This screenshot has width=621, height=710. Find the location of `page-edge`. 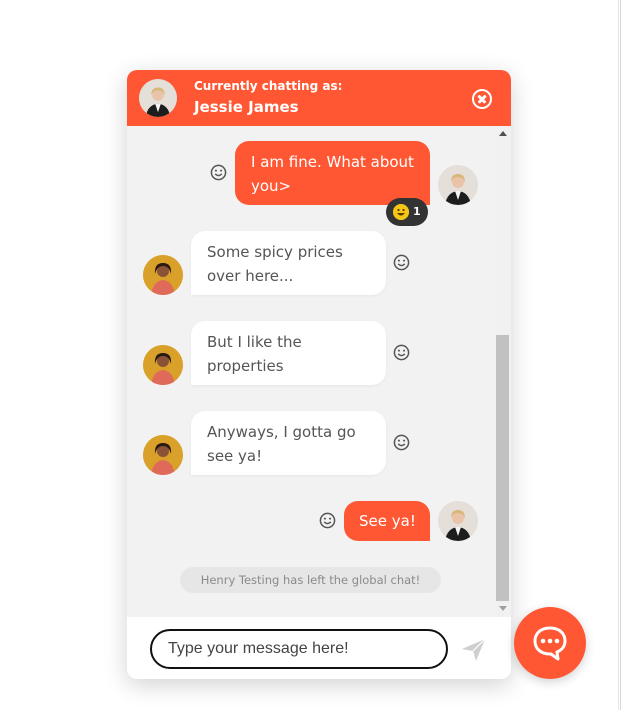

page-edge is located at coordinates (618, 355).